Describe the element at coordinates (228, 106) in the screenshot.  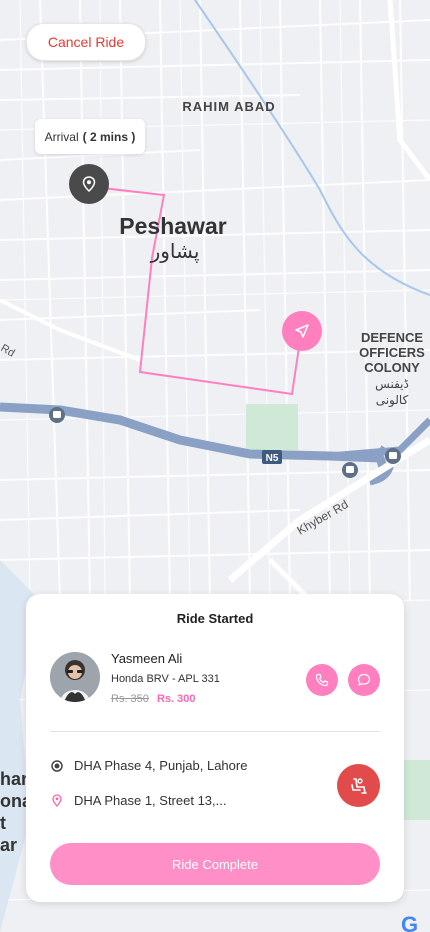
I see `rahim-abad-label: RAHIM ABAD` at that location.